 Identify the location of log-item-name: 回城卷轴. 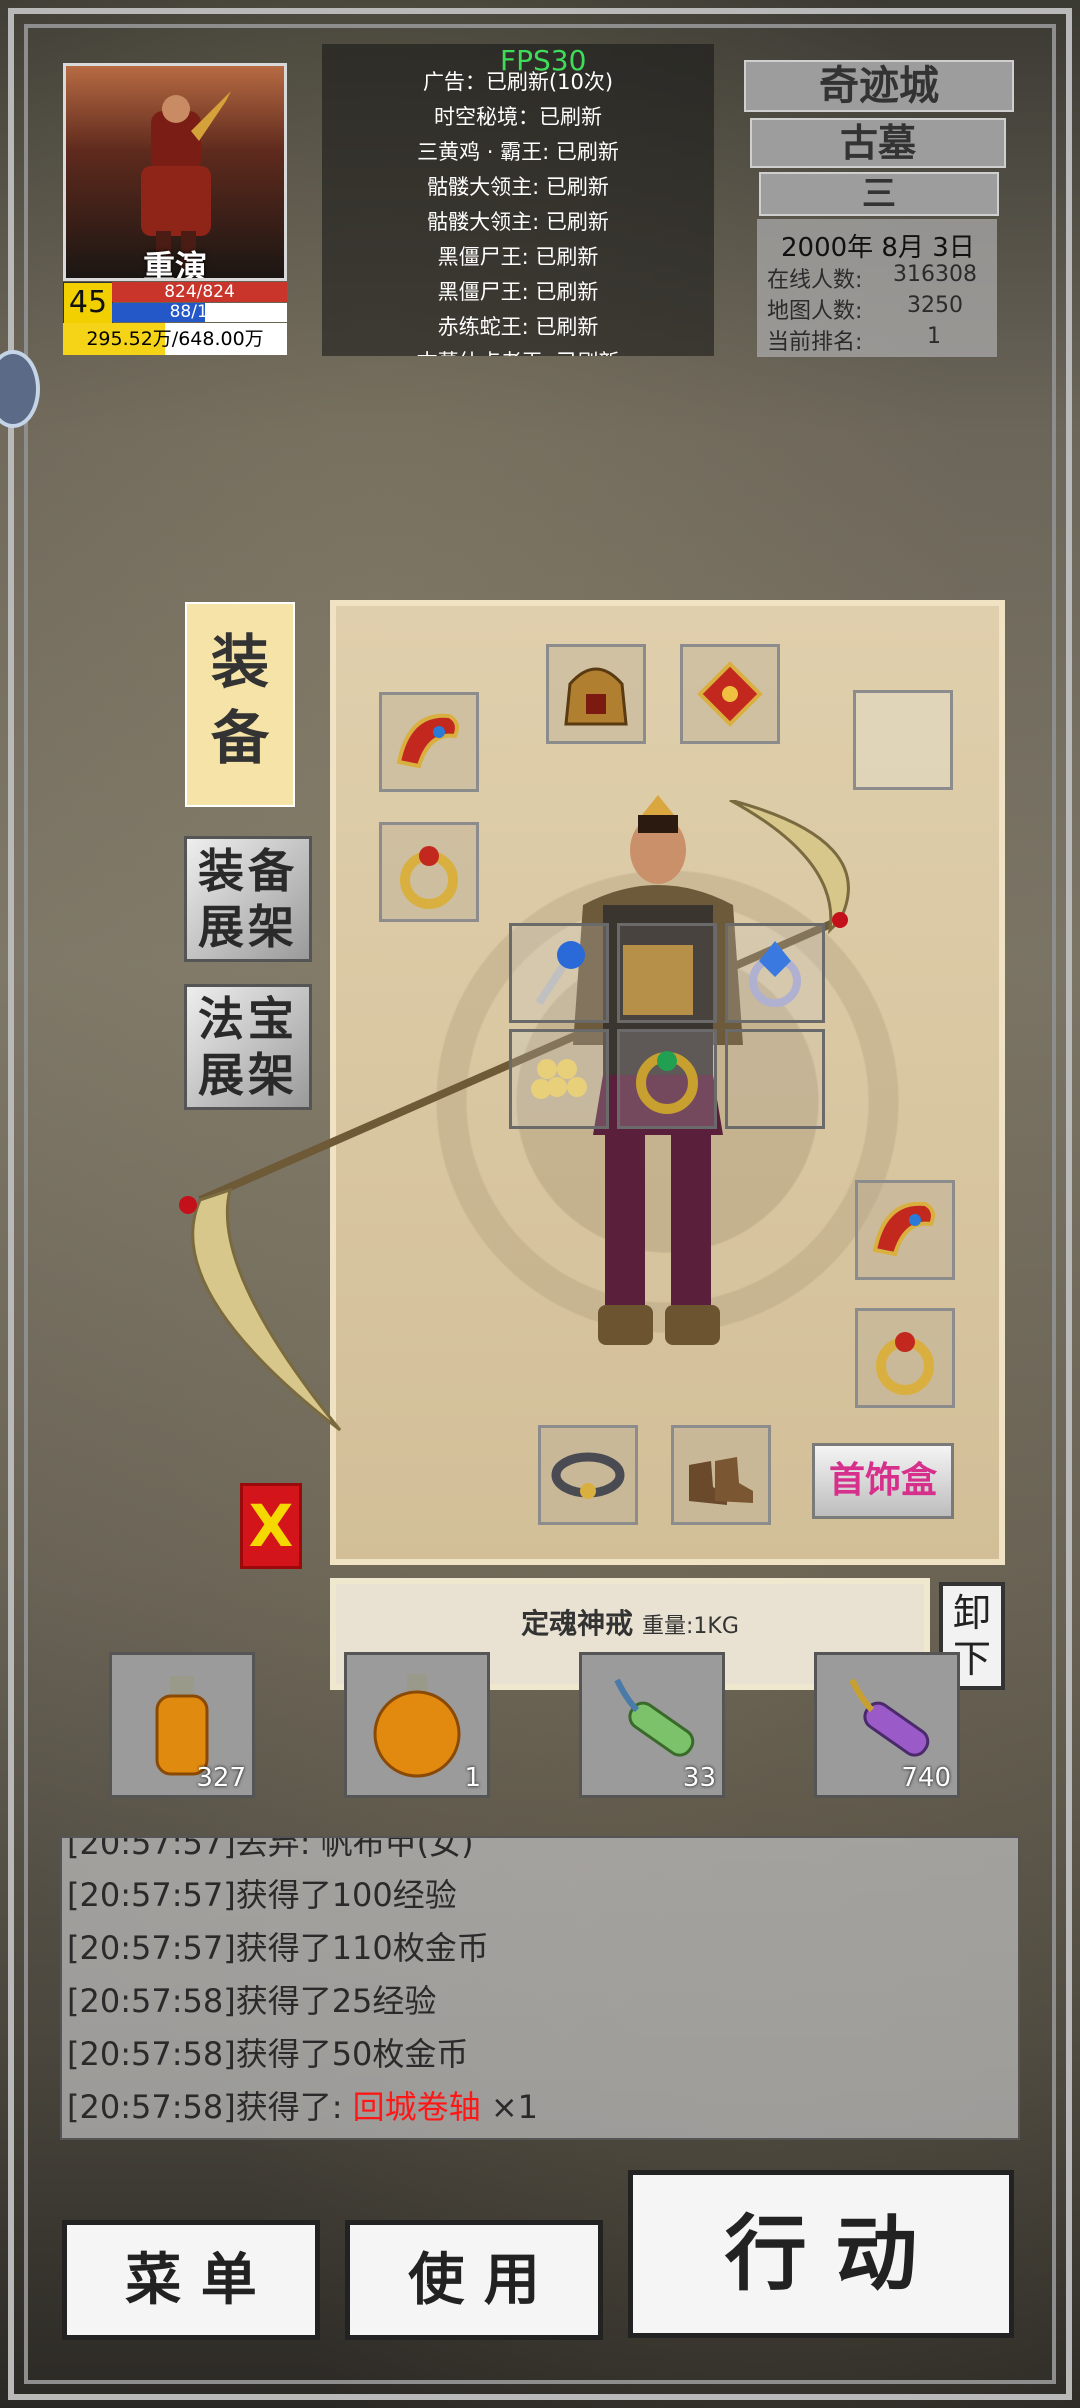
(416, 2107).